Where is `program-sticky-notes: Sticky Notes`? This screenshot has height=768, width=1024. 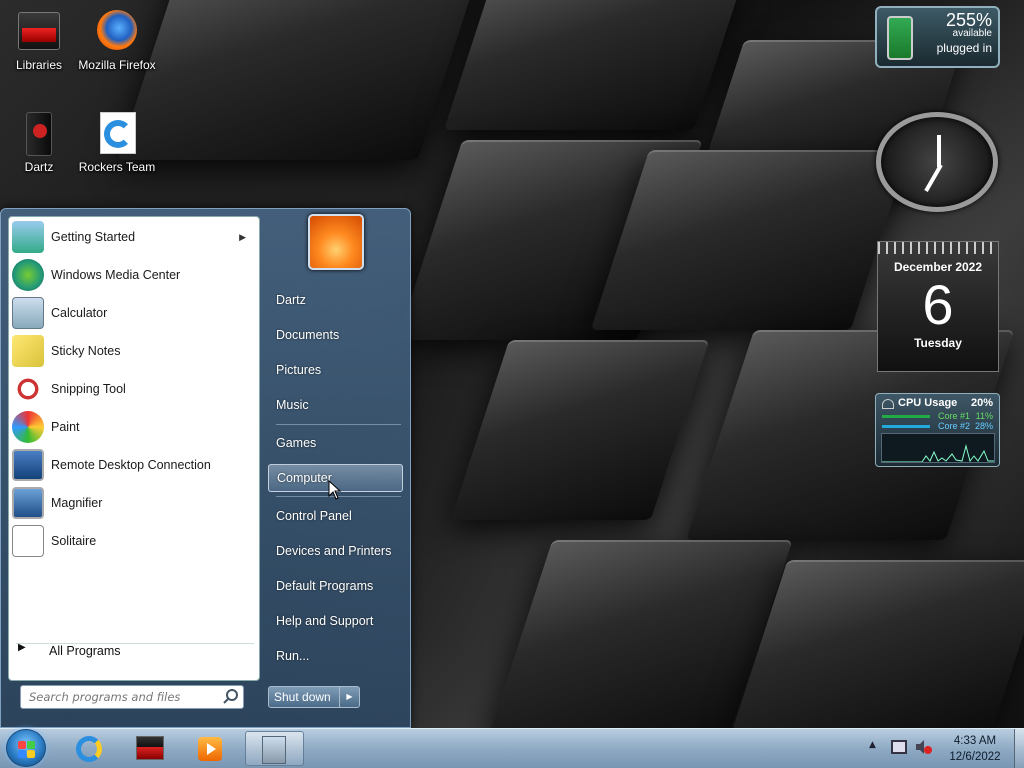
program-sticky-notes: Sticky Notes is located at coordinates (134, 351).